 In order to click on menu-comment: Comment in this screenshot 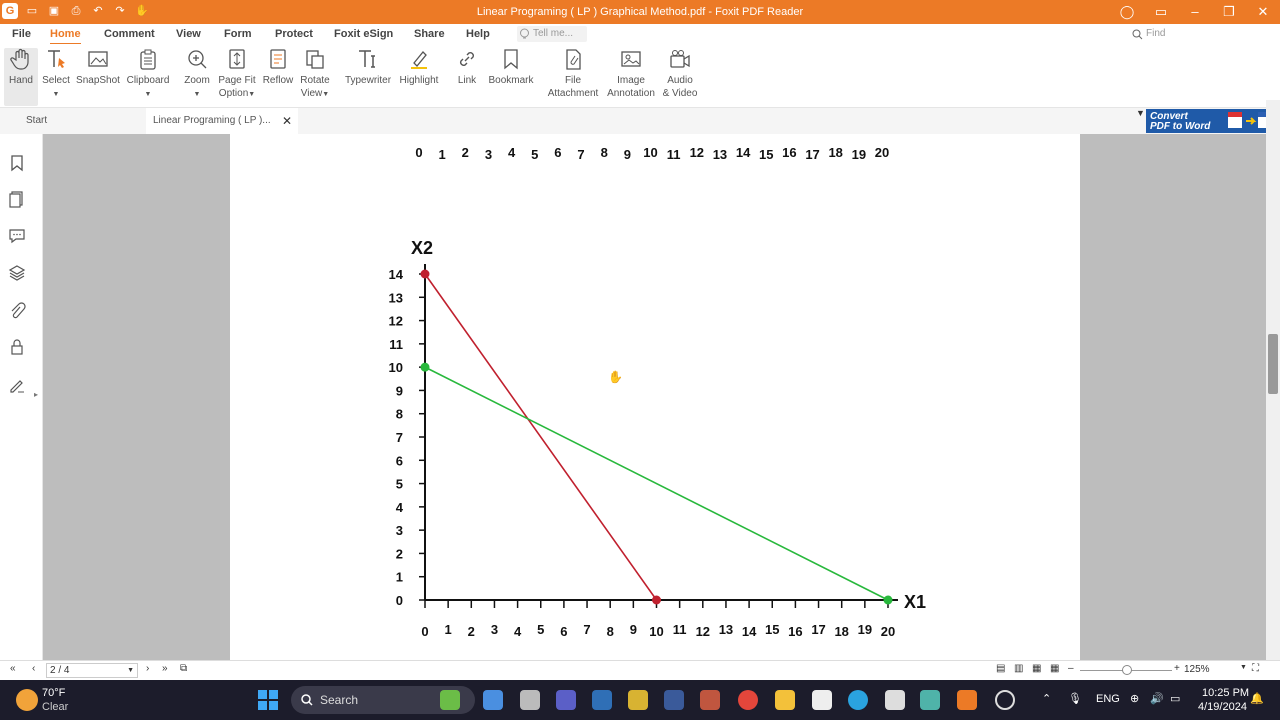, I will do `click(129, 34)`.